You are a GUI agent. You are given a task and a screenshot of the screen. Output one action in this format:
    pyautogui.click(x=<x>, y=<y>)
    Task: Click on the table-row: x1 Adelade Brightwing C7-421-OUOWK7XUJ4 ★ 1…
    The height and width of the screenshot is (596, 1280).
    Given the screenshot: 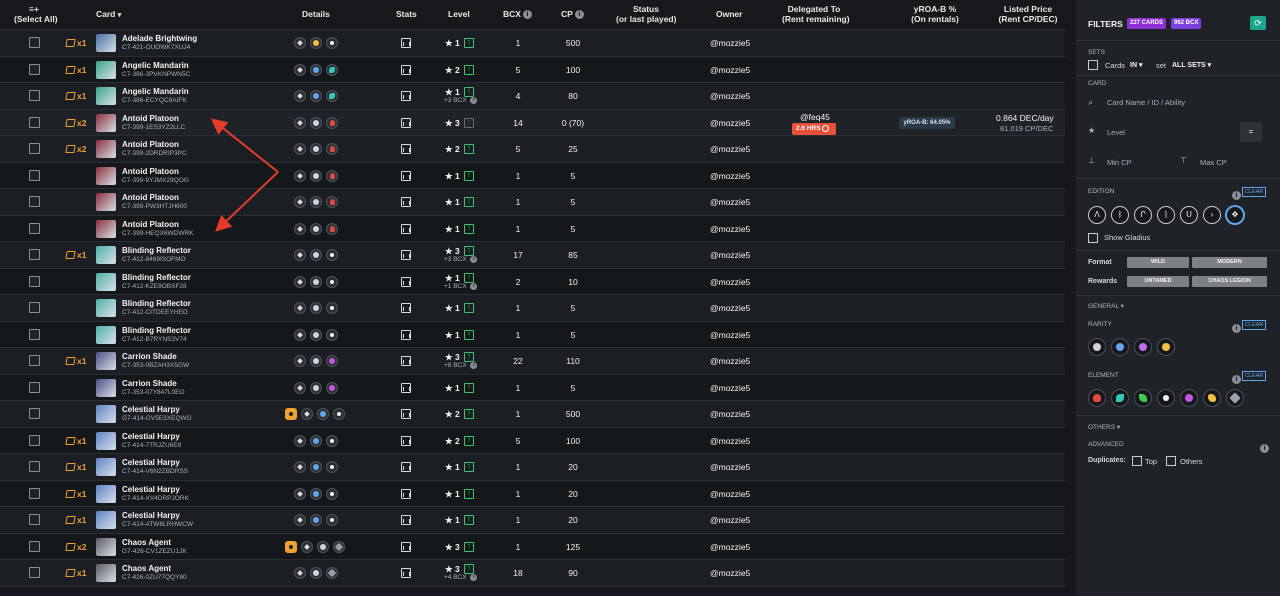 What is the action you would take?
    pyautogui.click(x=532, y=43)
    